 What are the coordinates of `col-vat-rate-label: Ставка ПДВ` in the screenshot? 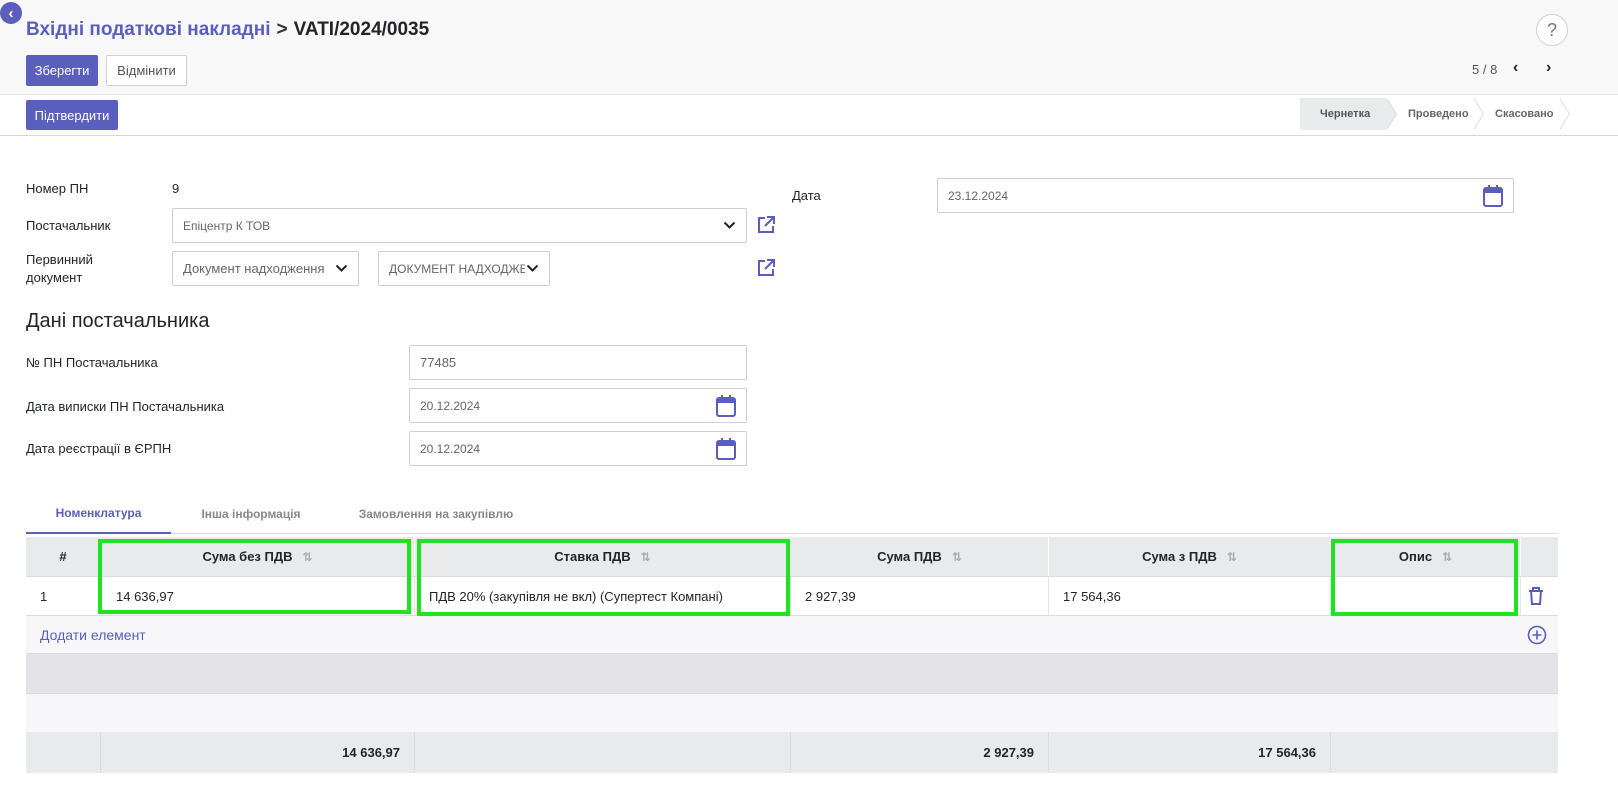 It's located at (592, 556).